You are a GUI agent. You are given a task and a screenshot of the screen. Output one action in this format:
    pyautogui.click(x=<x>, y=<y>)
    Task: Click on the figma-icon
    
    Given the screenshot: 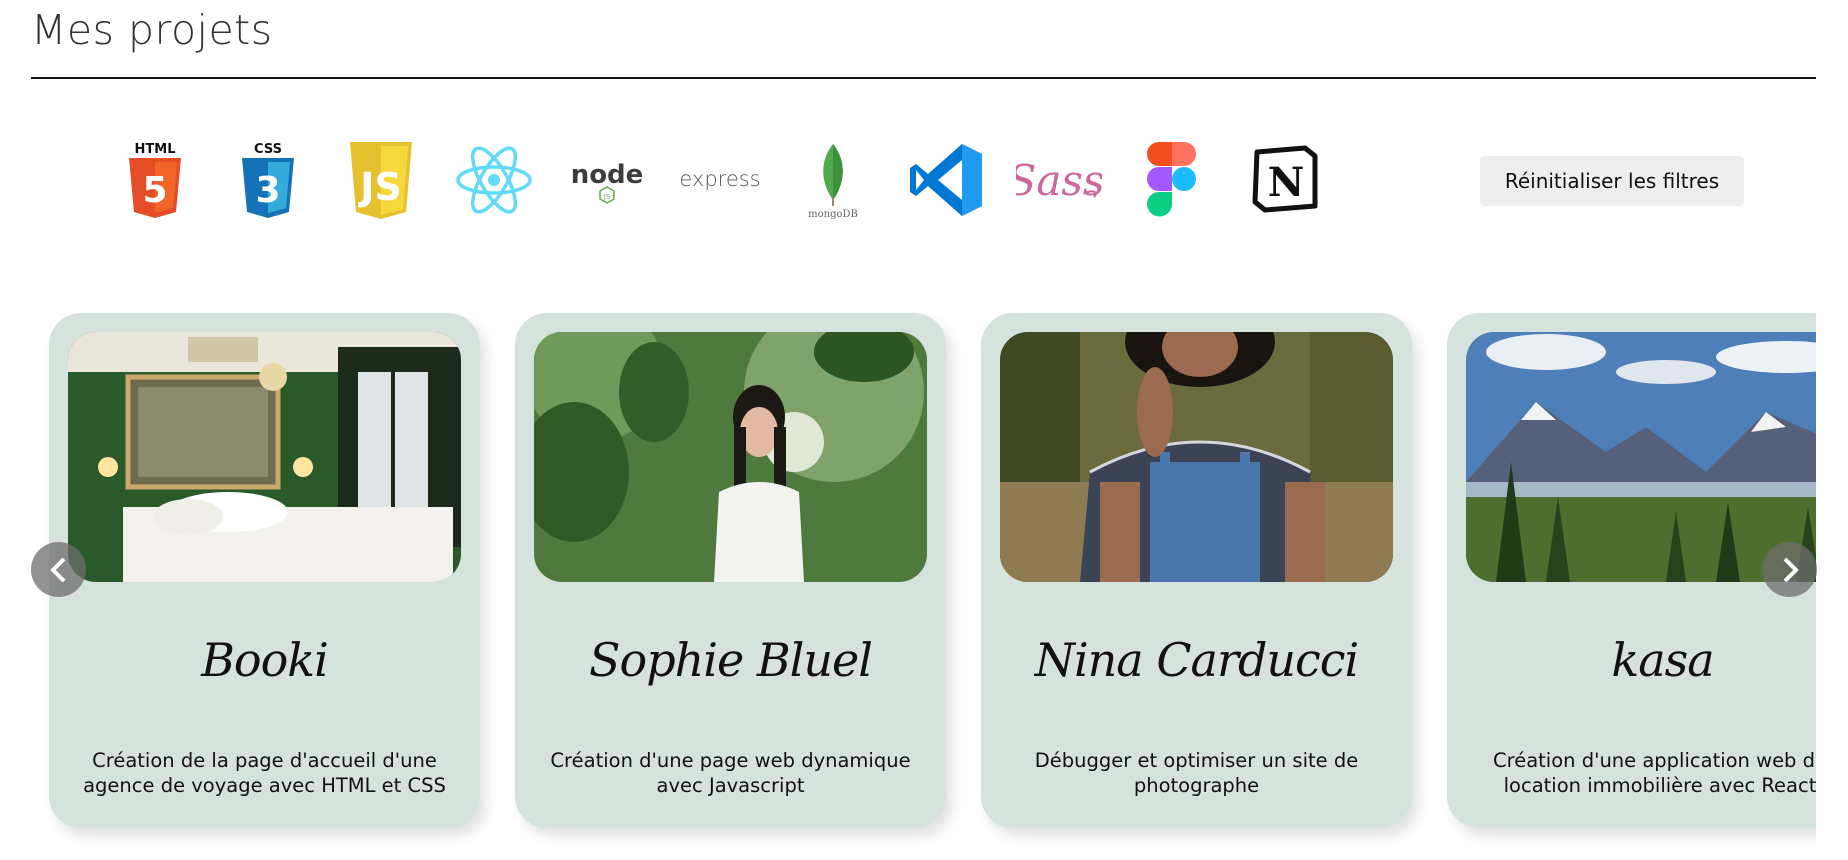 What is the action you would take?
    pyautogui.click(x=1171, y=179)
    